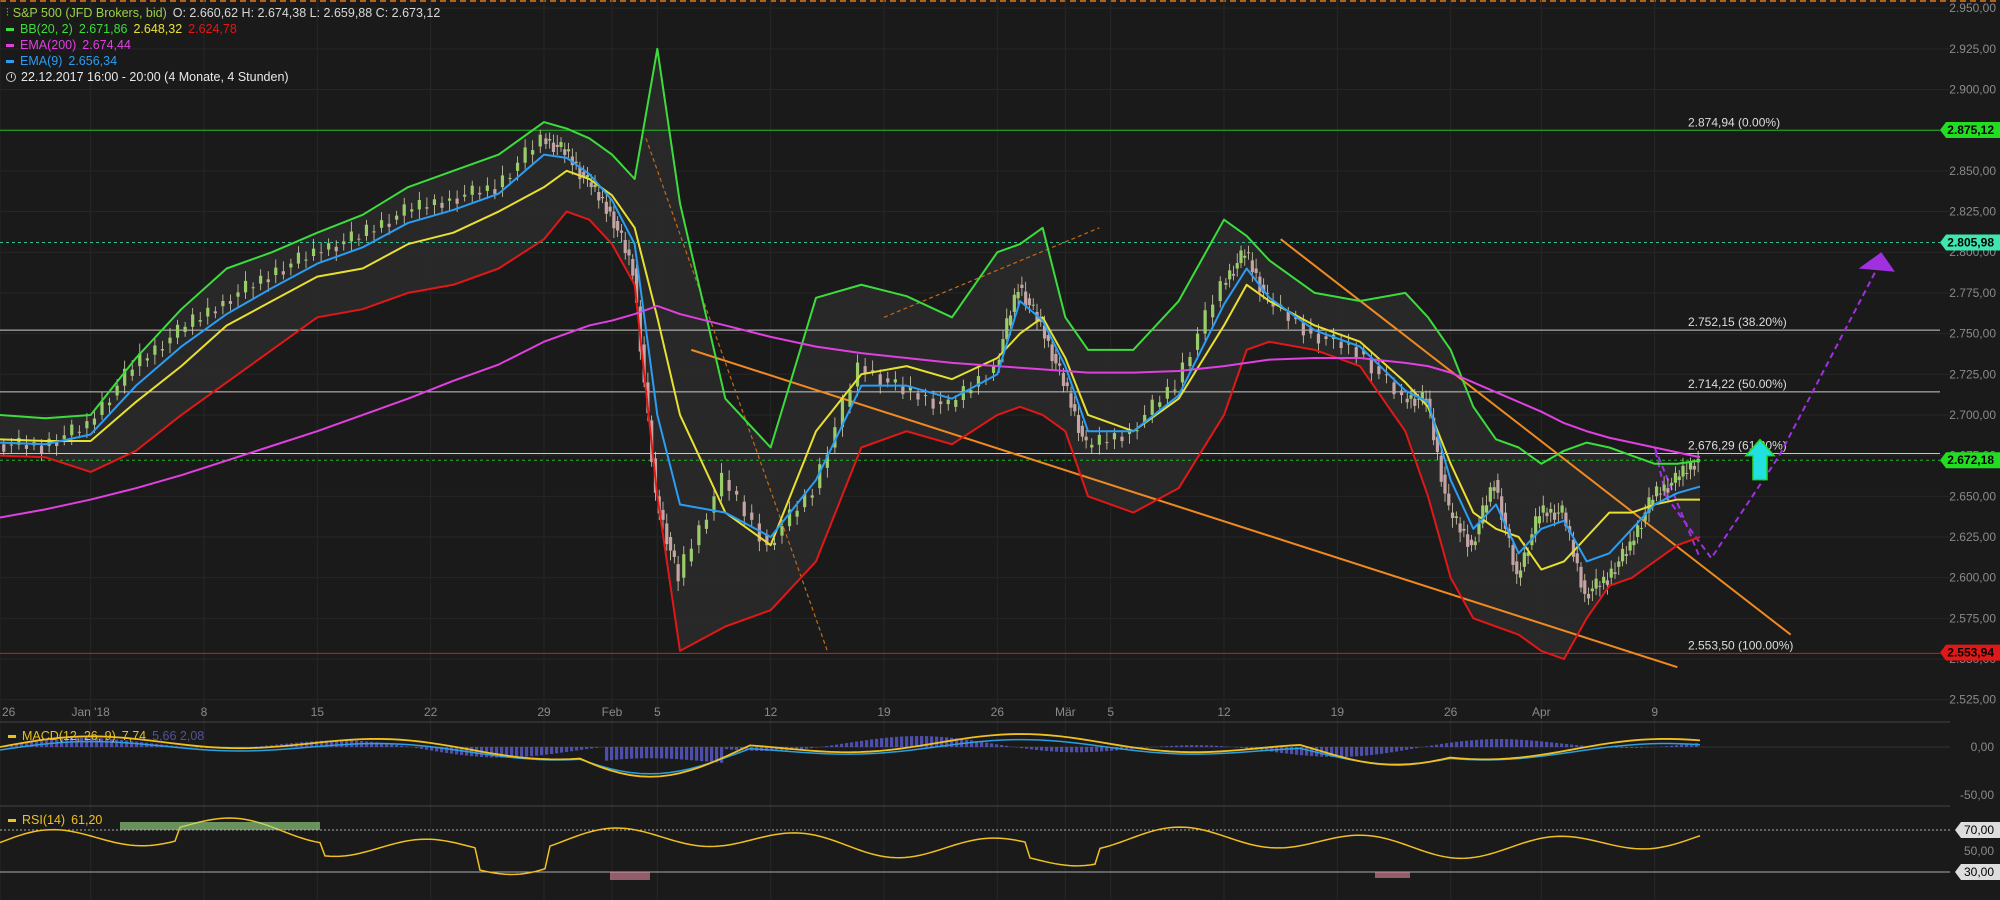 The image size is (2000, 900). What do you see at coordinates (223, 45) in the screenshot?
I see `legend-ema200: EMA(200) 2.674,44` at bounding box center [223, 45].